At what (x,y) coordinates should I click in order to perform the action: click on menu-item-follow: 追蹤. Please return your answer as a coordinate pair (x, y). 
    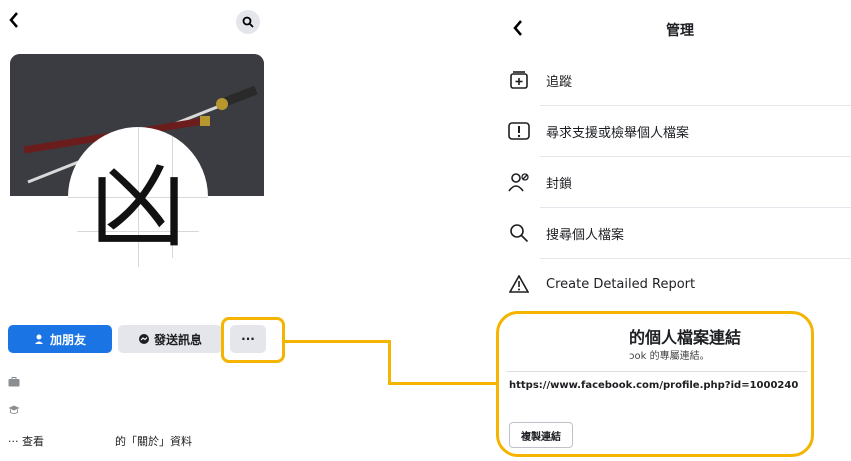
    Looking at the image, I should click on (678, 80).